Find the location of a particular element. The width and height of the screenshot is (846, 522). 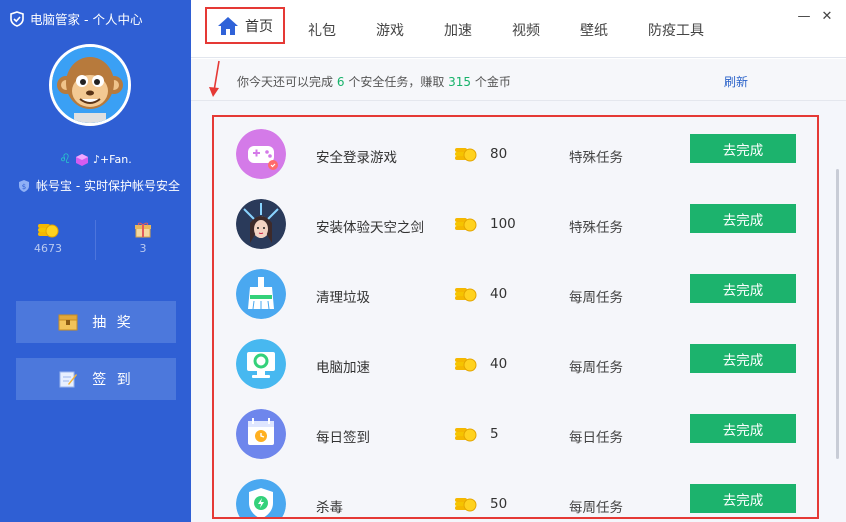

task-reward: 5 is located at coordinates (494, 434).